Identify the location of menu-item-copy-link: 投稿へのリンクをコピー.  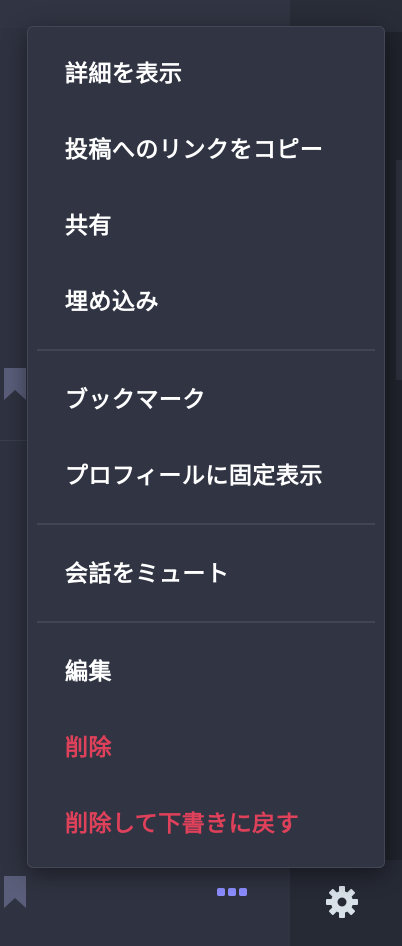
(206, 147).